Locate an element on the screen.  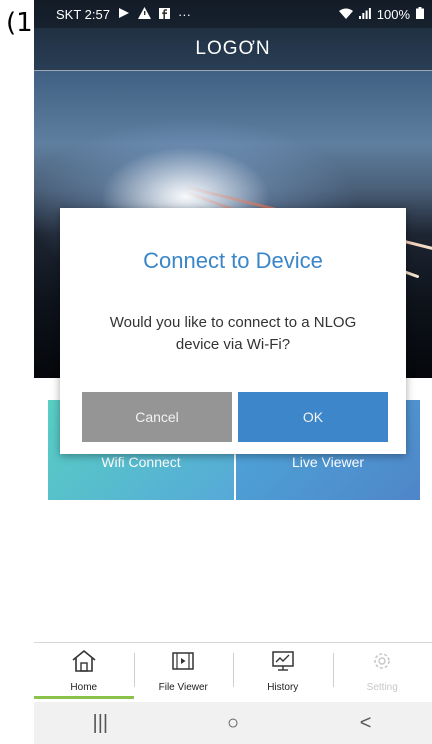
nav-item-setting: Setting is located at coordinates (382, 671).